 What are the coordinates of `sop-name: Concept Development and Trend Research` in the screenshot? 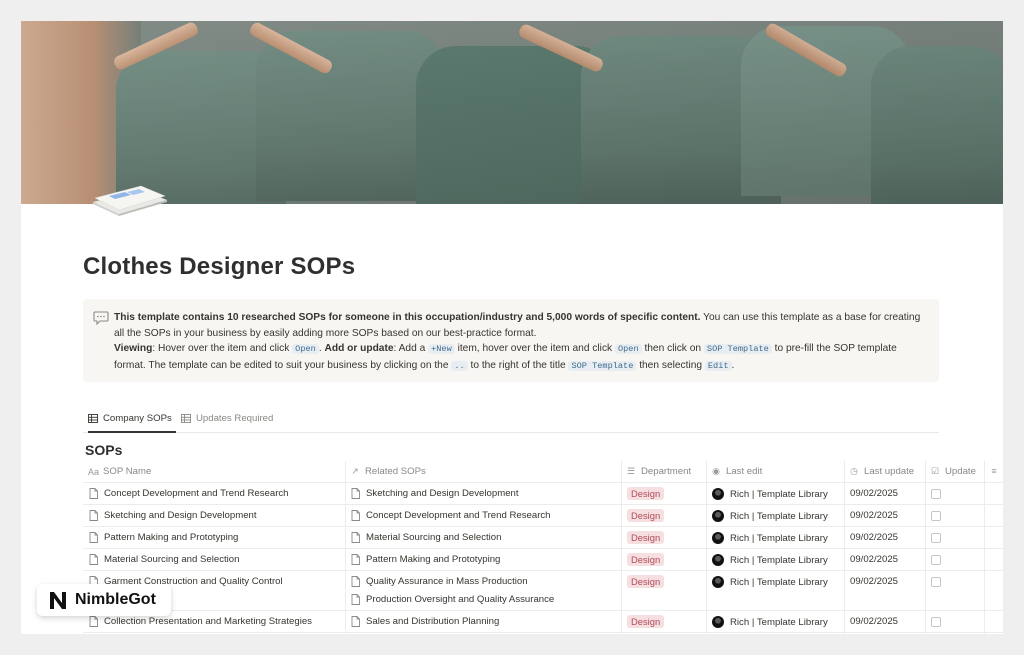 It's located at (196, 493).